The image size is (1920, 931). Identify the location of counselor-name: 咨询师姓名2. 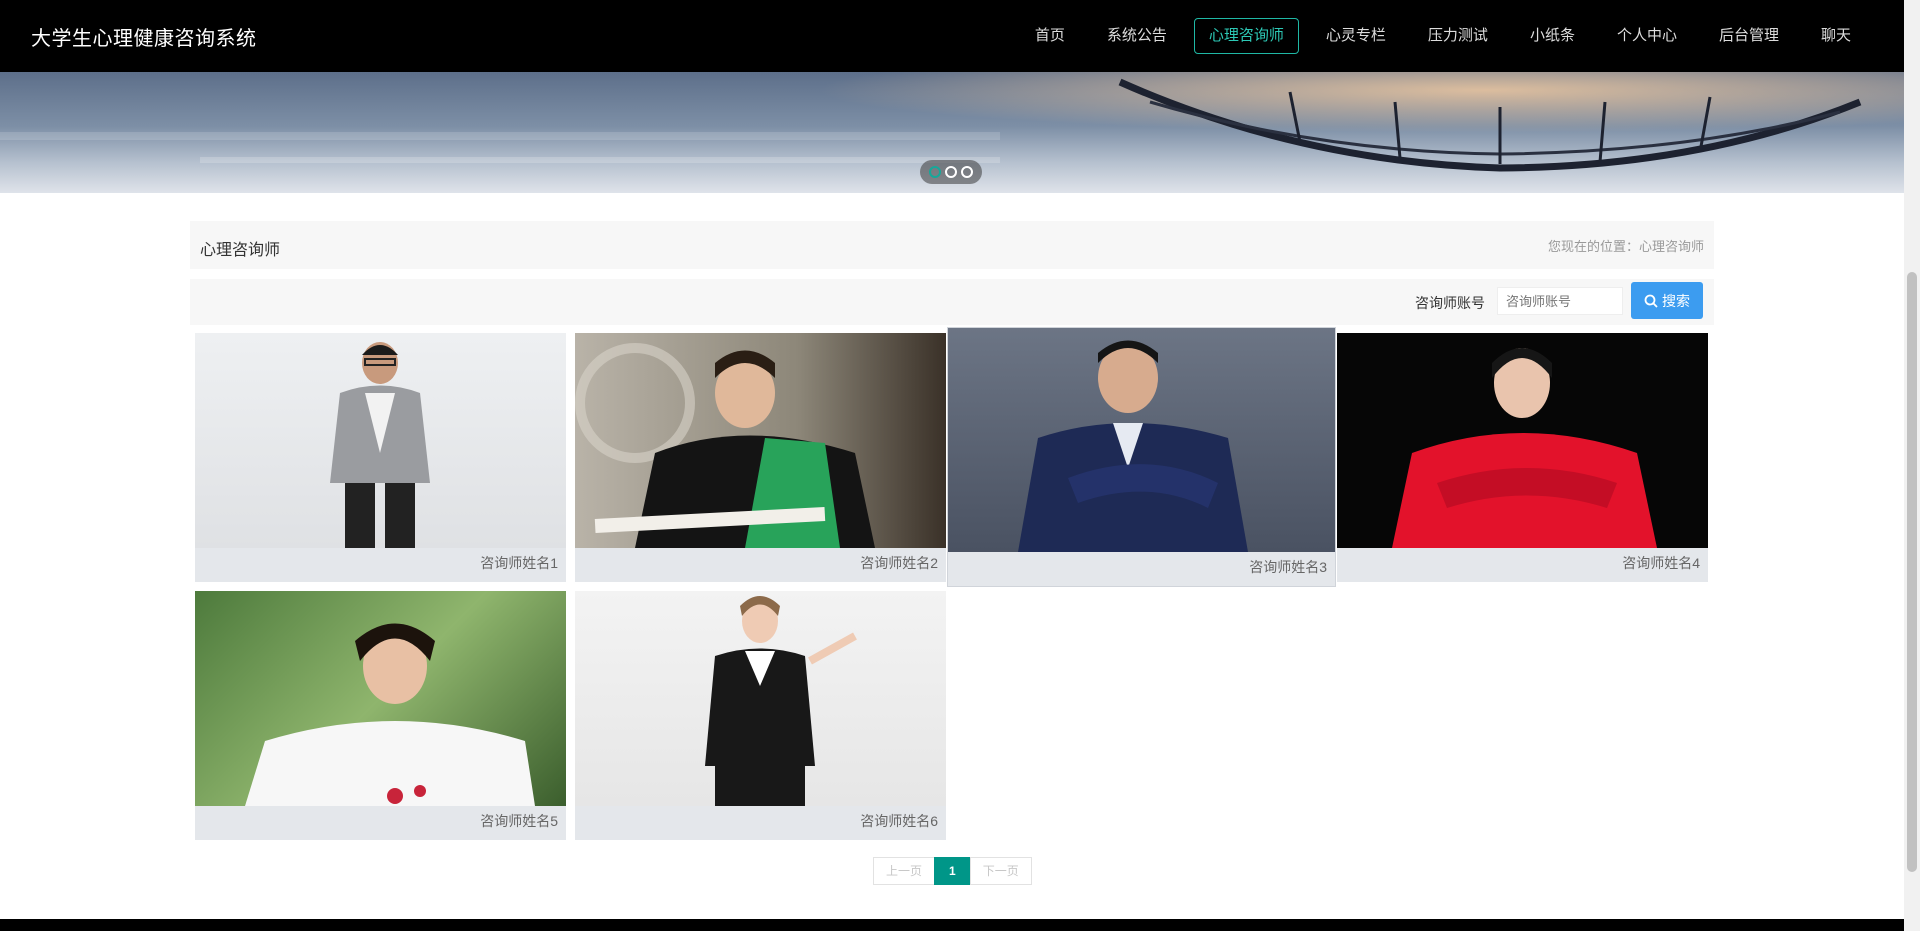
(899, 563).